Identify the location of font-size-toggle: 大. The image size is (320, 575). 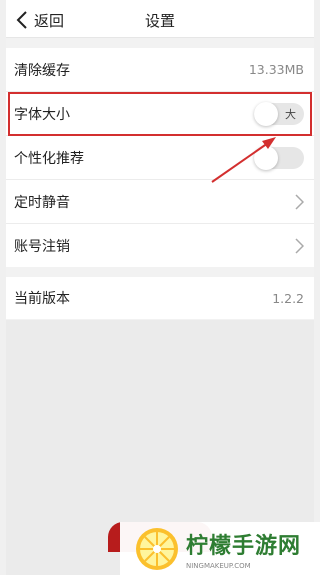
(279, 113).